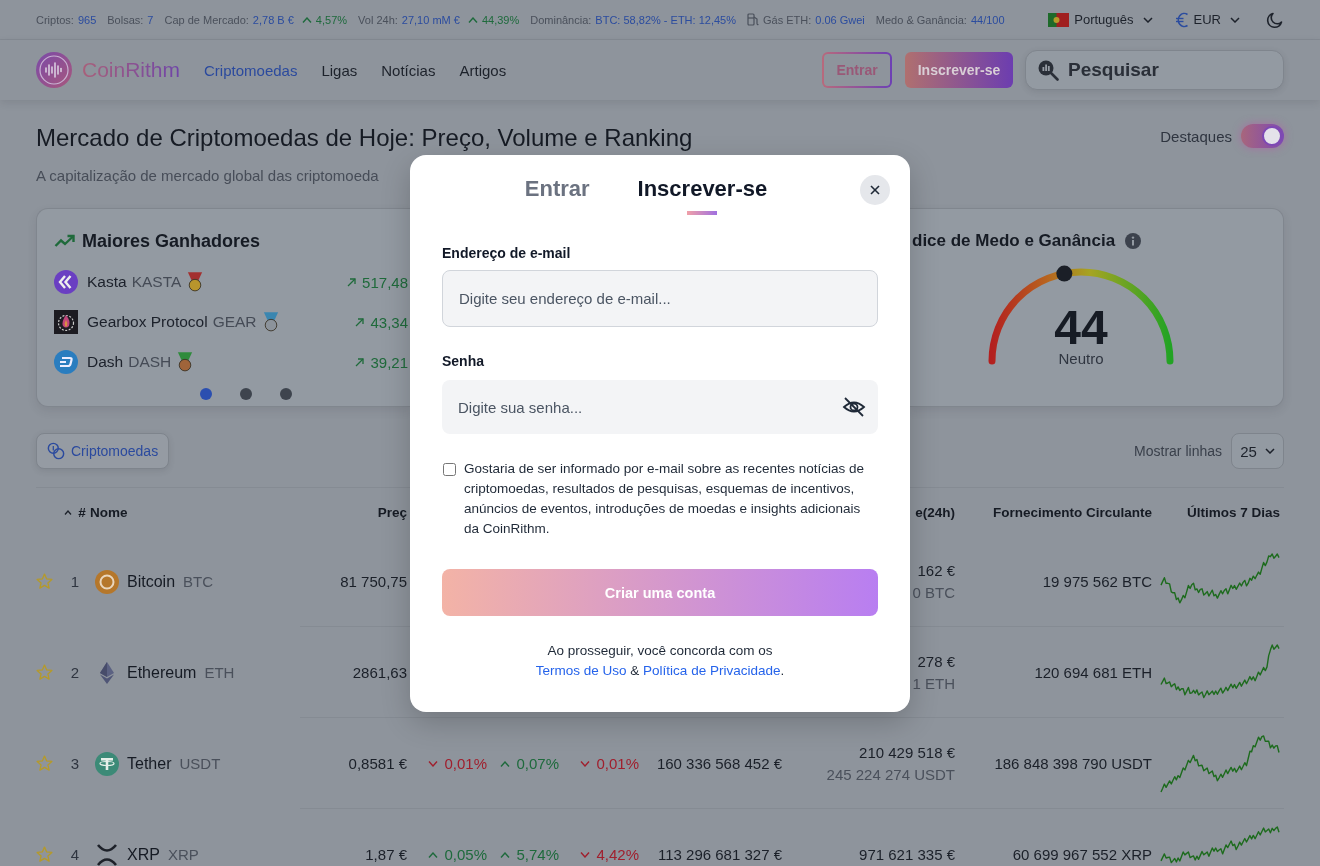 The image size is (1320, 866). What do you see at coordinates (56, 451) in the screenshot?
I see `coins-icon` at bounding box center [56, 451].